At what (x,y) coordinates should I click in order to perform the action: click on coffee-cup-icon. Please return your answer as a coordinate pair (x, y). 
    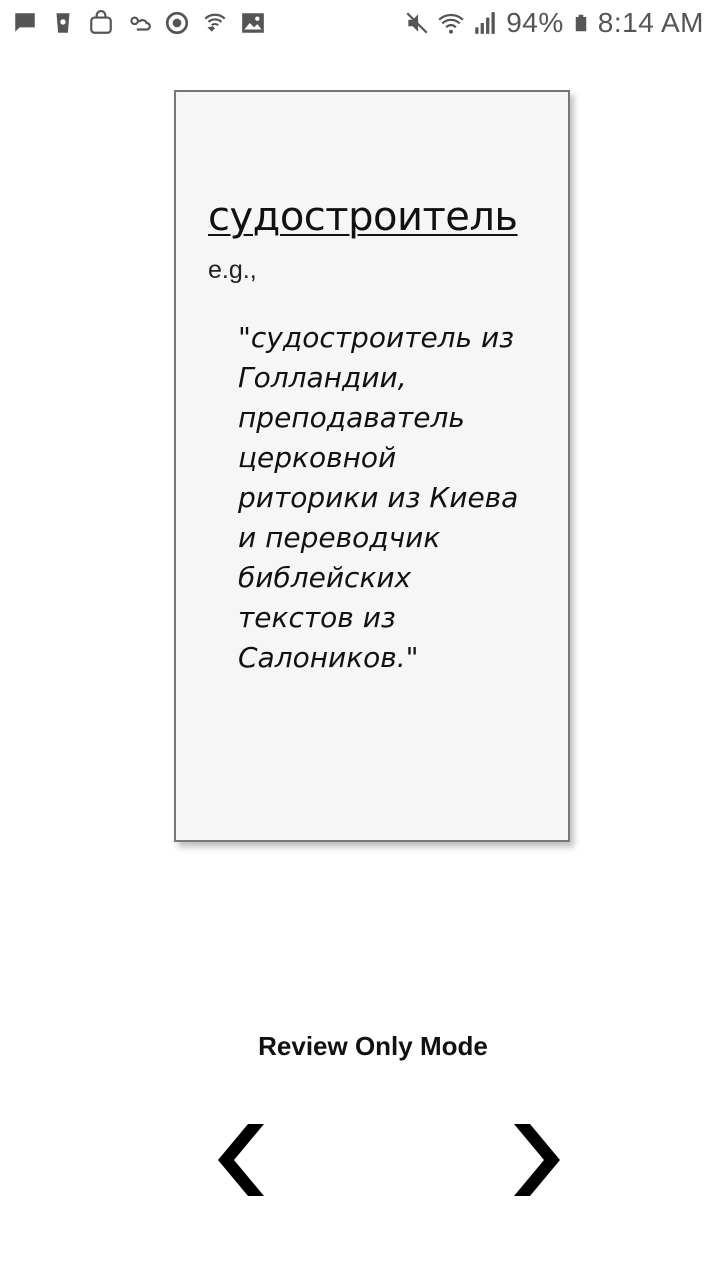
    Looking at the image, I should click on (63, 23).